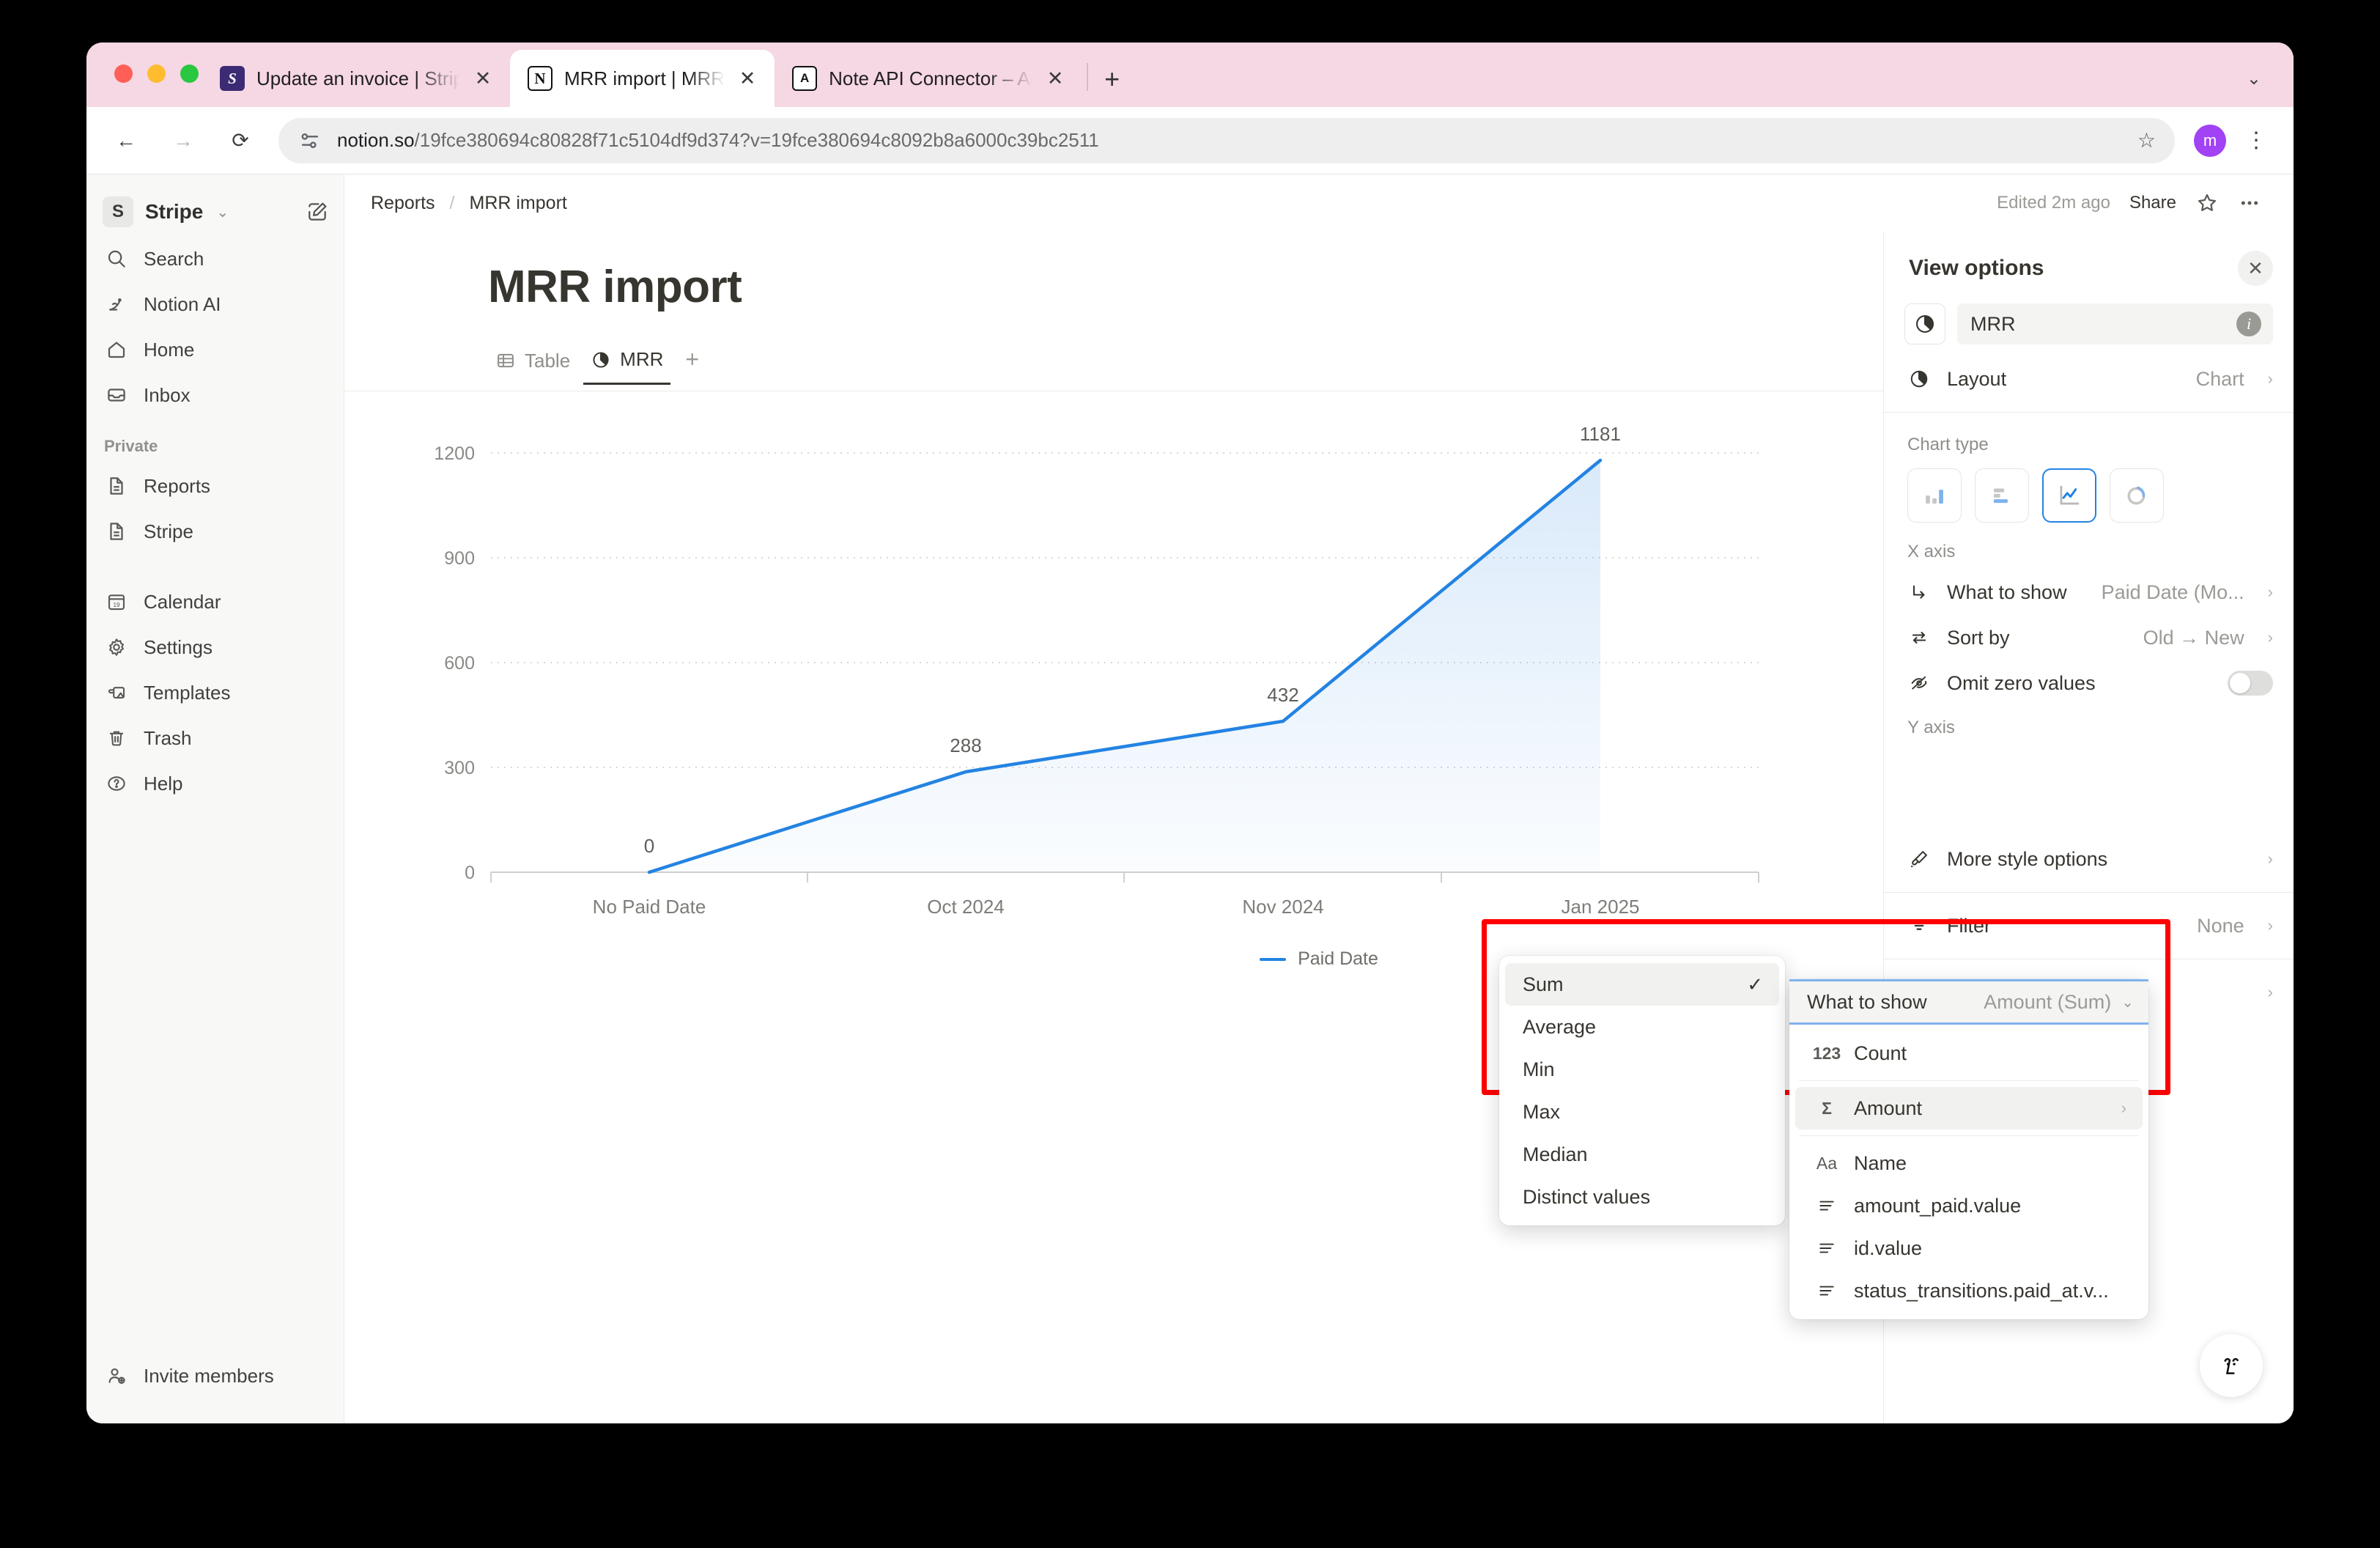  I want to click on layout-label: Layout, so click(1977, 378).